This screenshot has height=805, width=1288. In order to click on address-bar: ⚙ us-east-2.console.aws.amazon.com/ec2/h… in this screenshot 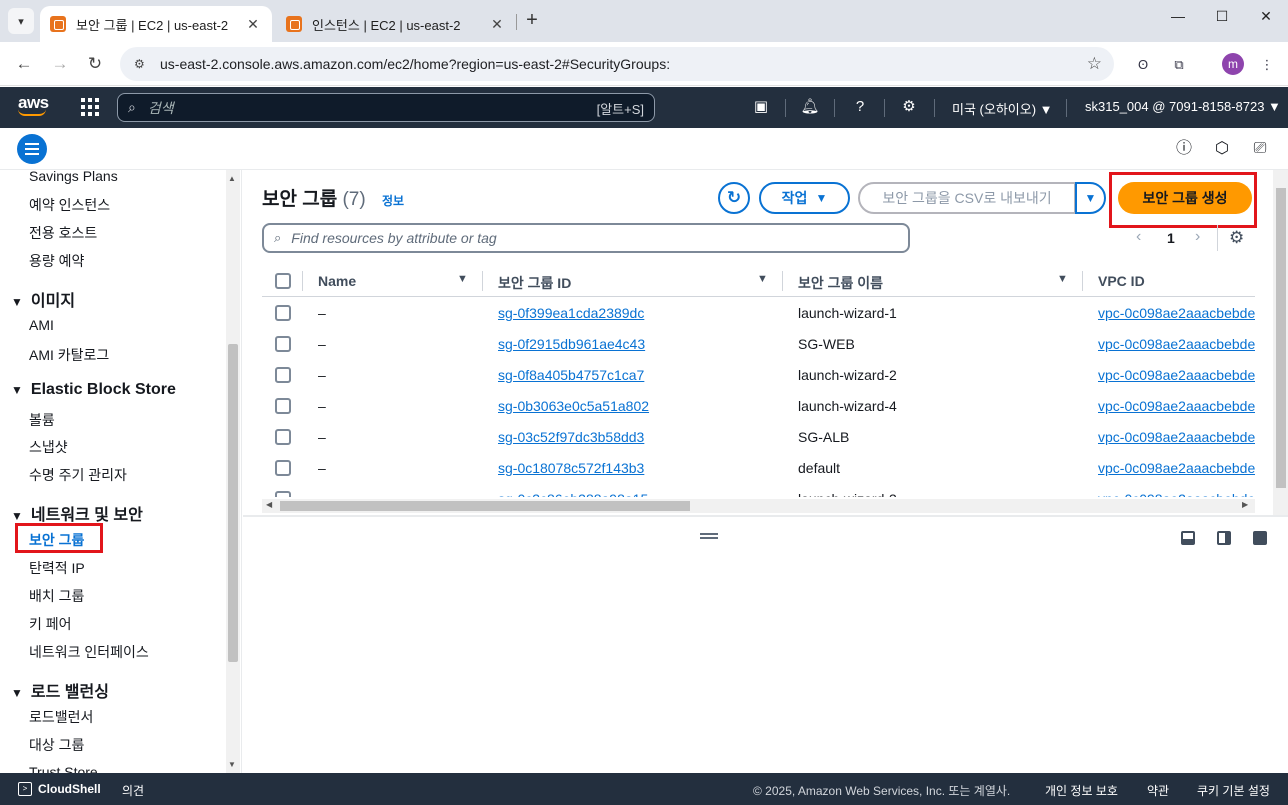, I will do `click(617, 64)`.